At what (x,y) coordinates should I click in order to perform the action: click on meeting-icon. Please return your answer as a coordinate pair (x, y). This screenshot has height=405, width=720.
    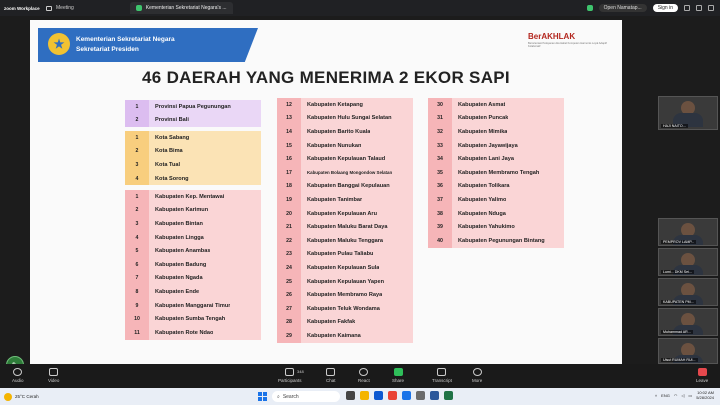
    Looking at the image, I should click on (49, 8).